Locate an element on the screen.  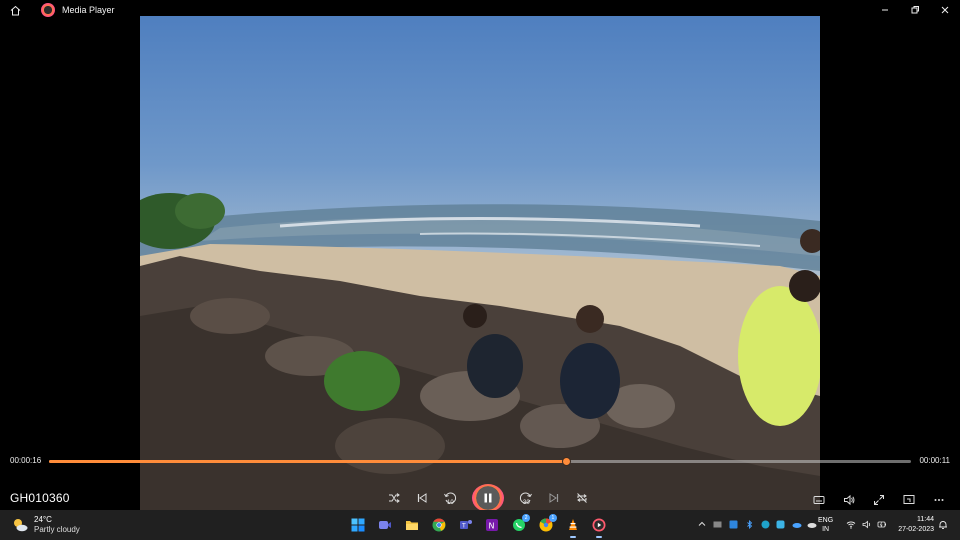
bluetooth-icon is located at coordinates (749, 524).